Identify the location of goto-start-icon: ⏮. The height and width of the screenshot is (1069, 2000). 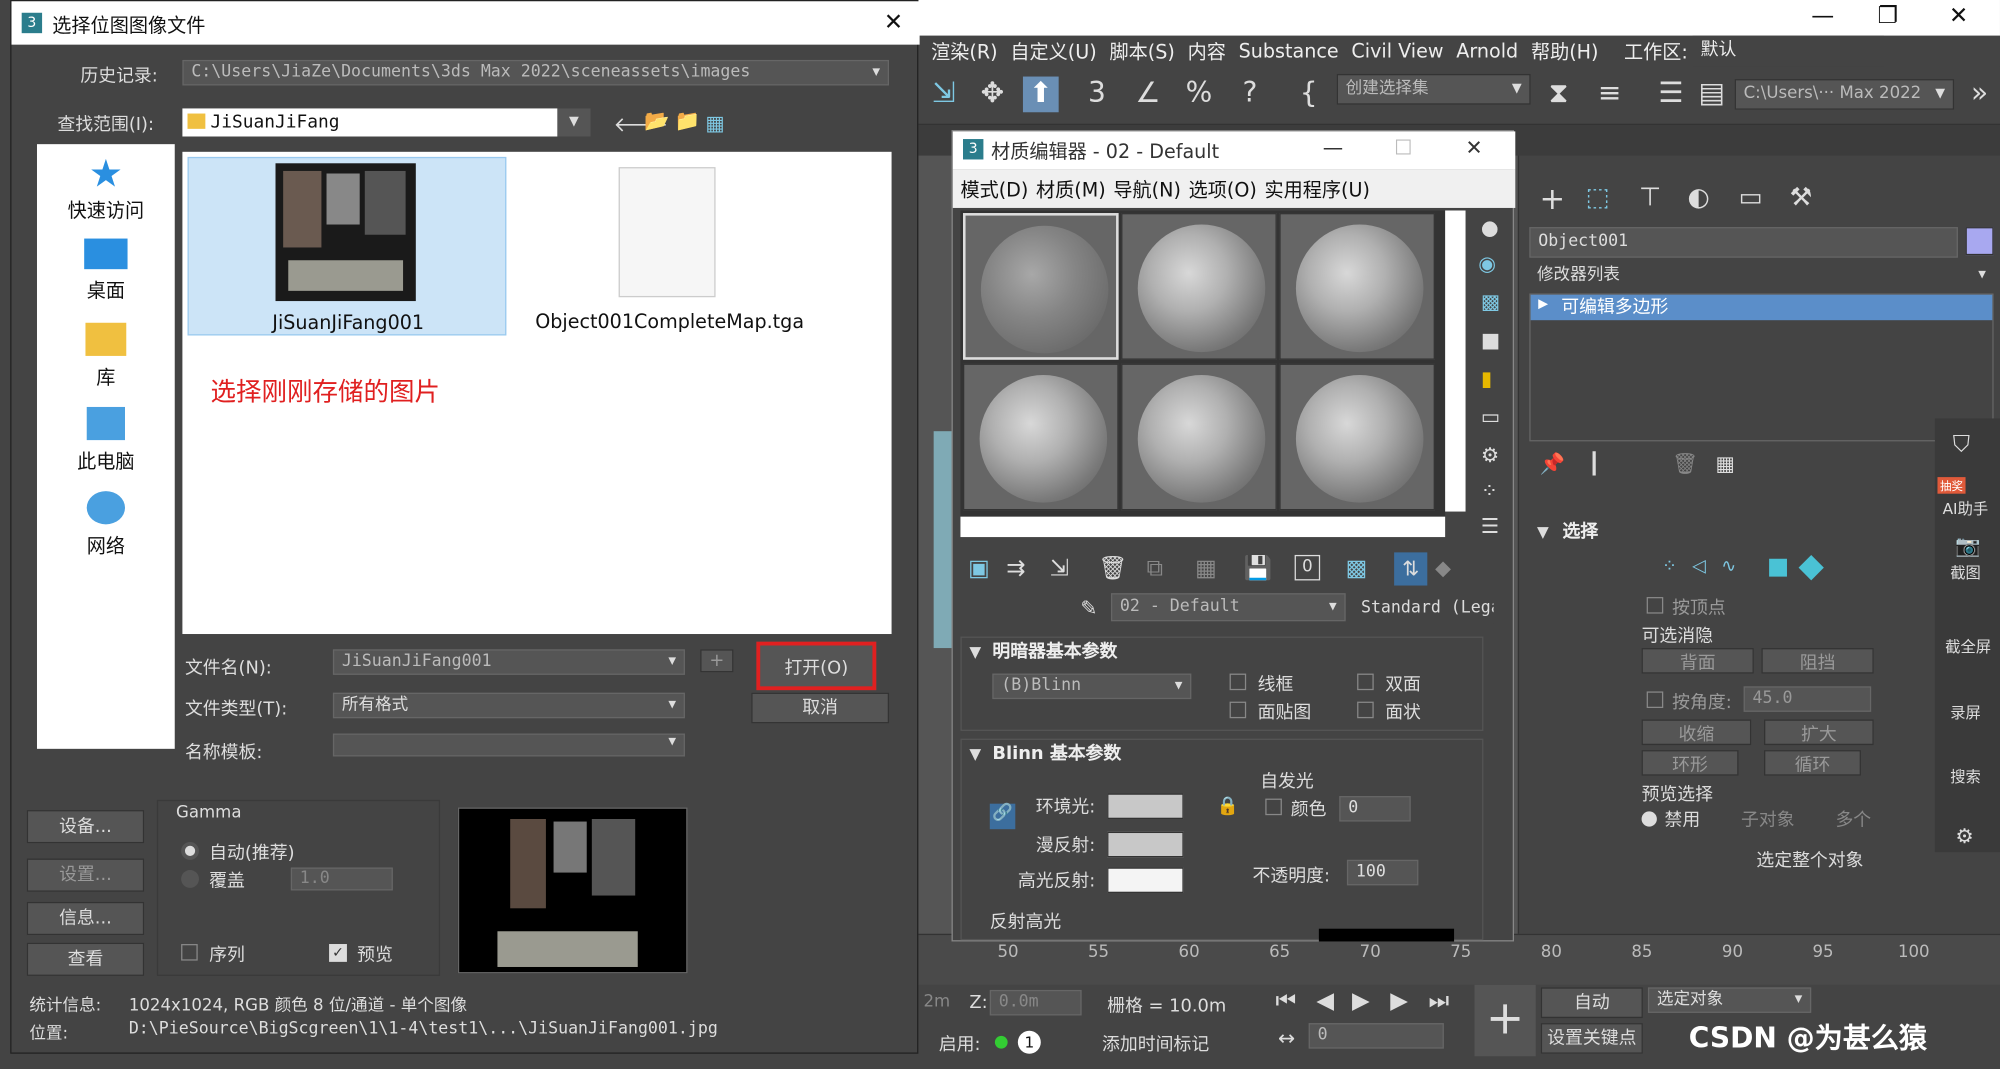
(1286, 1000).